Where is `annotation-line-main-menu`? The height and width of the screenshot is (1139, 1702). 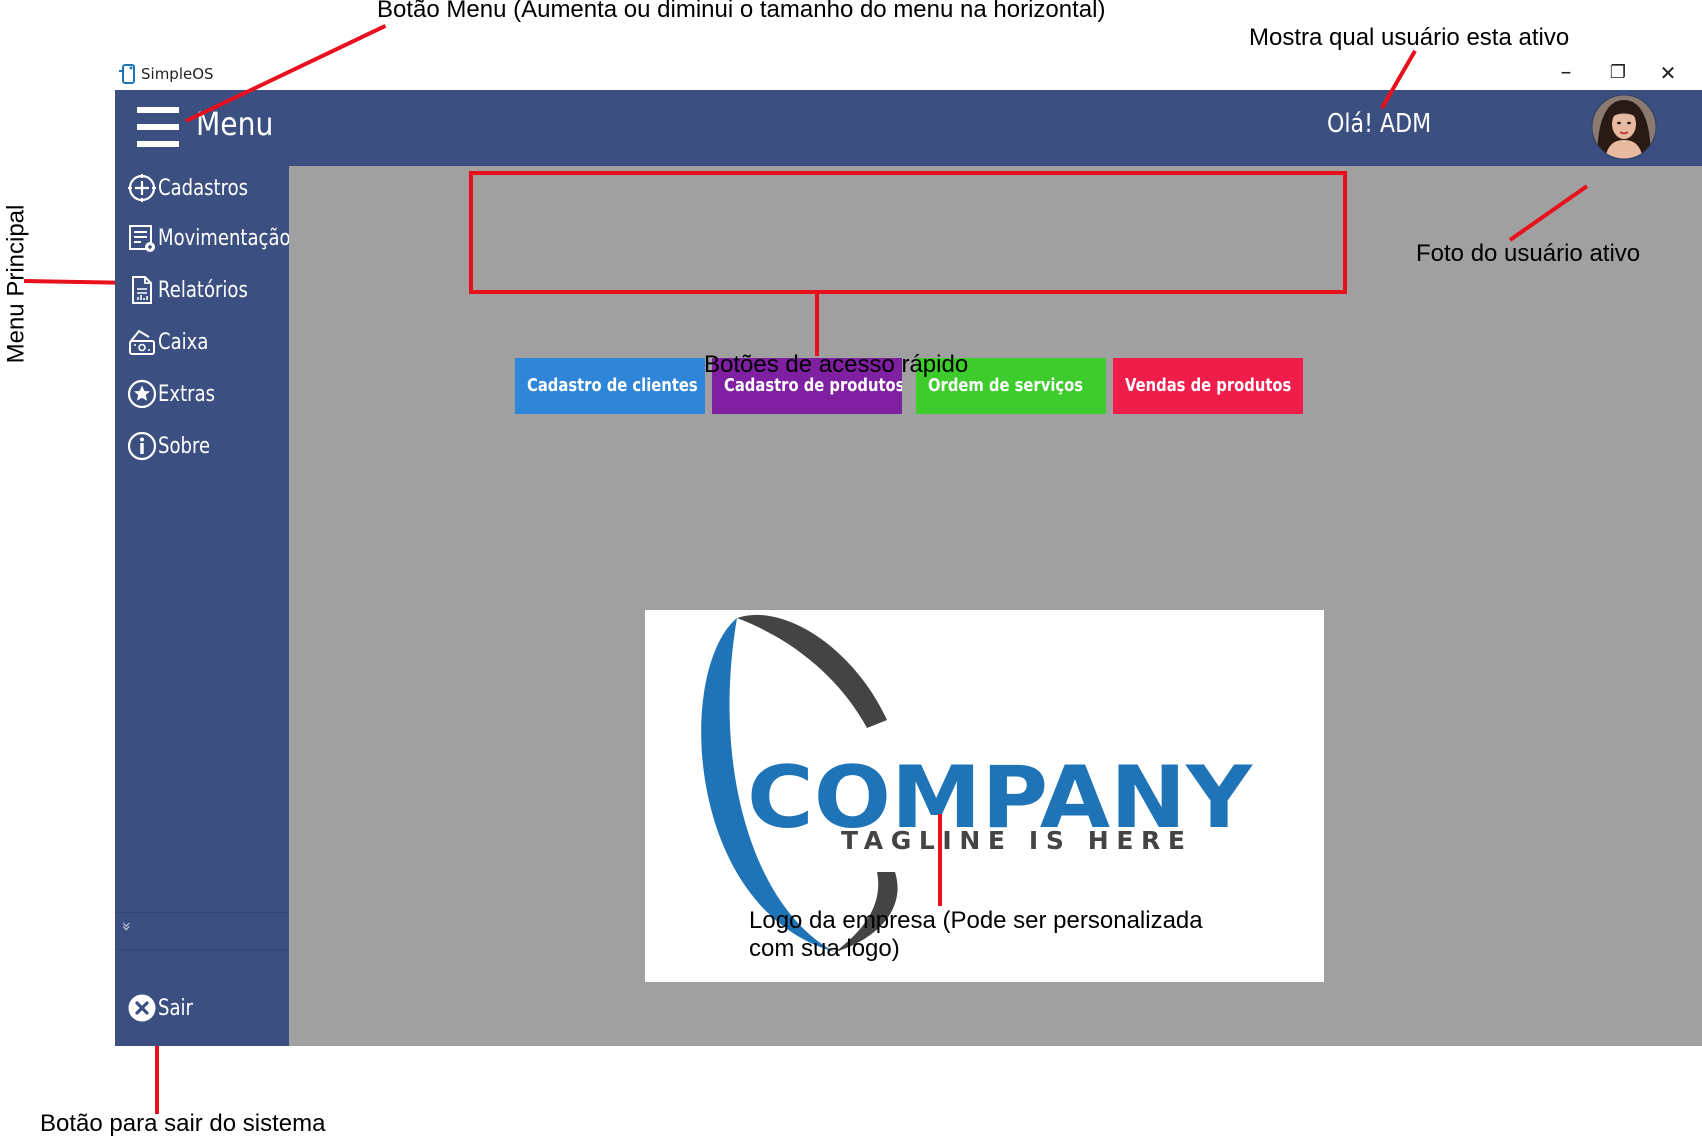
annotation-line-main-menu is located at coordinates (69, 282).